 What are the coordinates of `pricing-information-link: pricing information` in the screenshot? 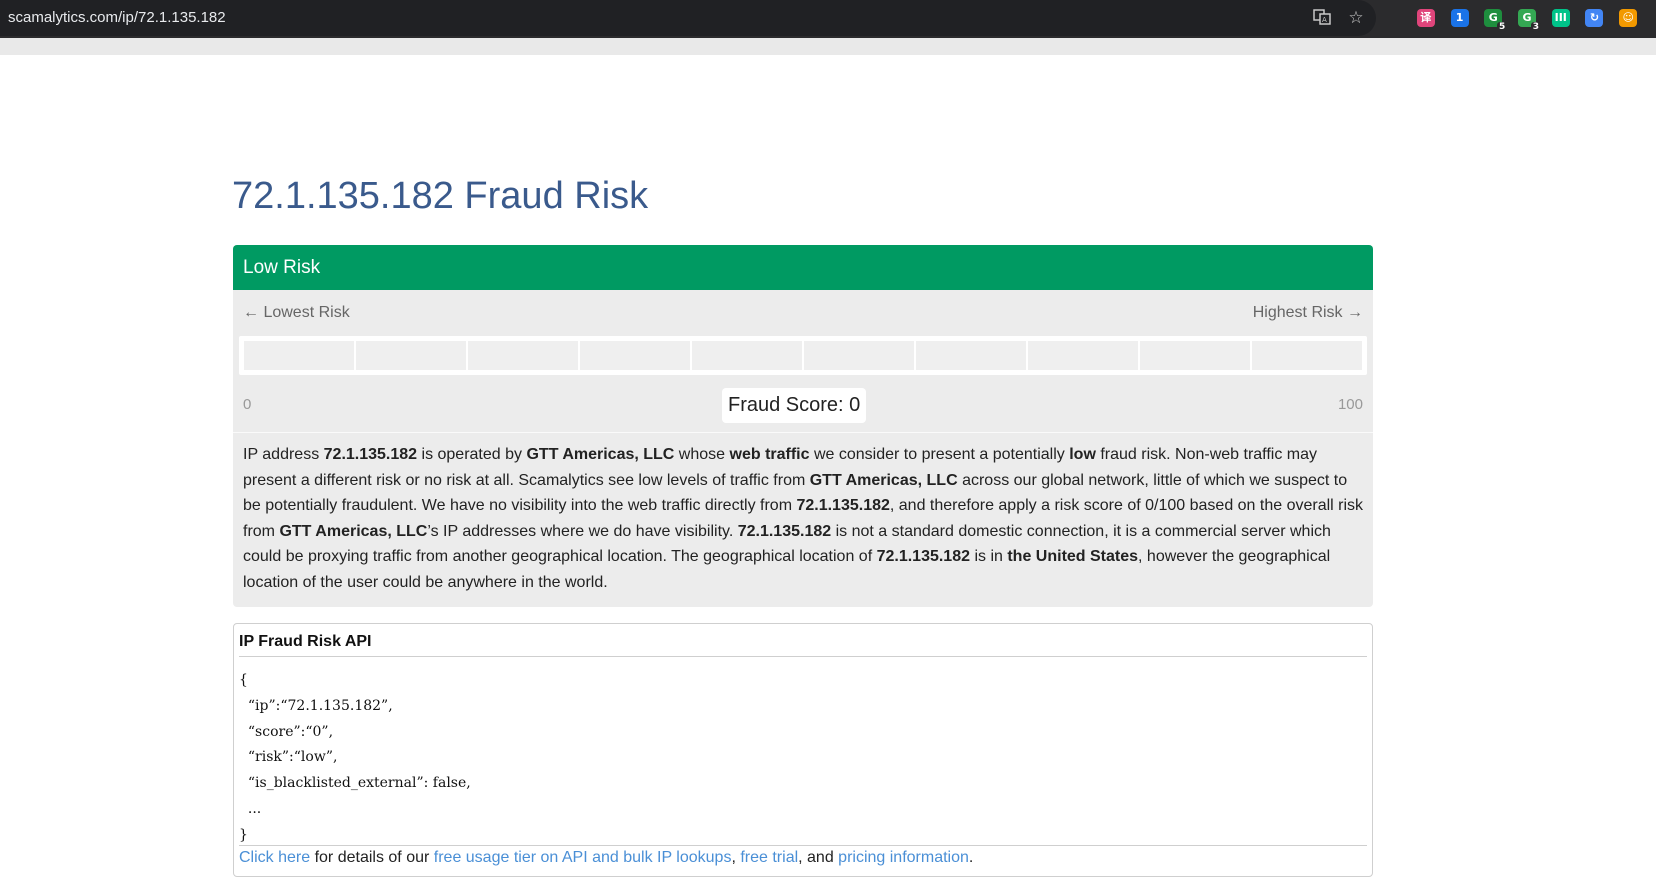 It's located at (903, 857).